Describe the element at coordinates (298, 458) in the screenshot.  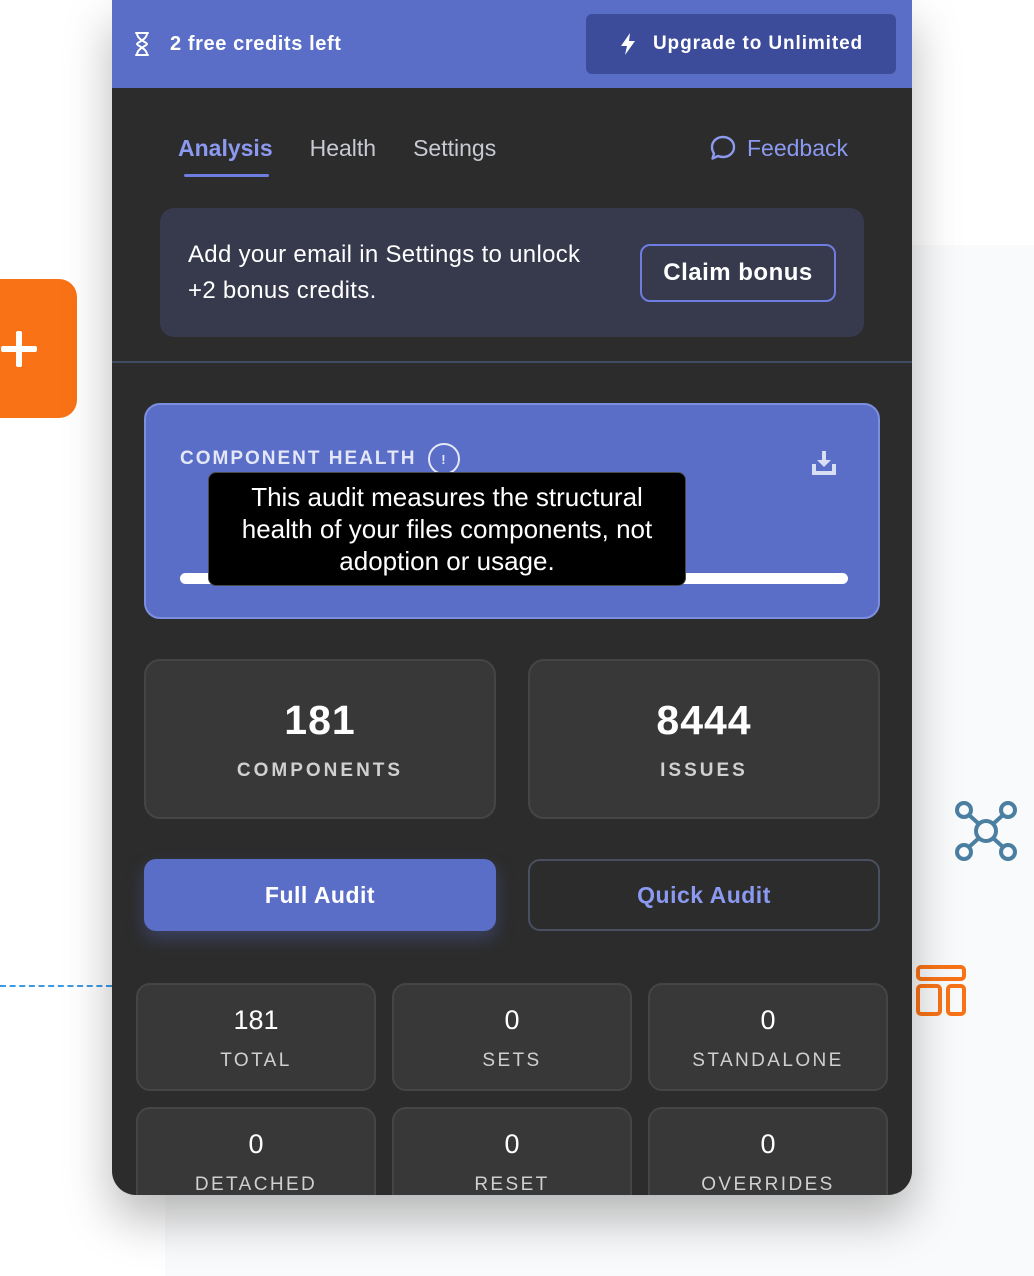
I see `health-label: COMPONENT HEALTH` at that location.